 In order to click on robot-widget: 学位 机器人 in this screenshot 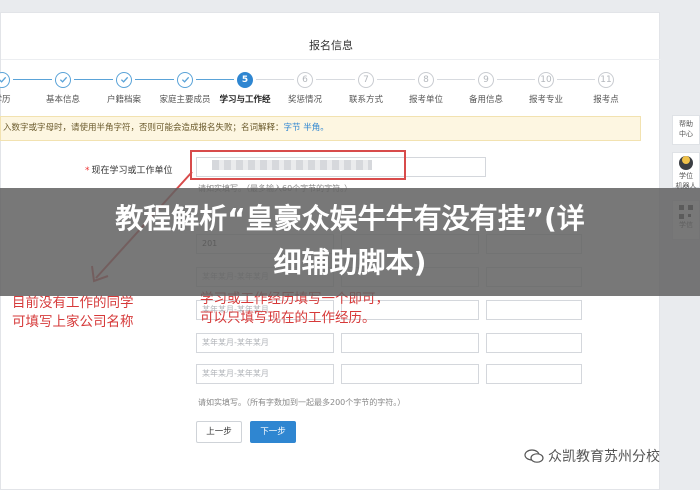, I will do `click(686, 171)`.